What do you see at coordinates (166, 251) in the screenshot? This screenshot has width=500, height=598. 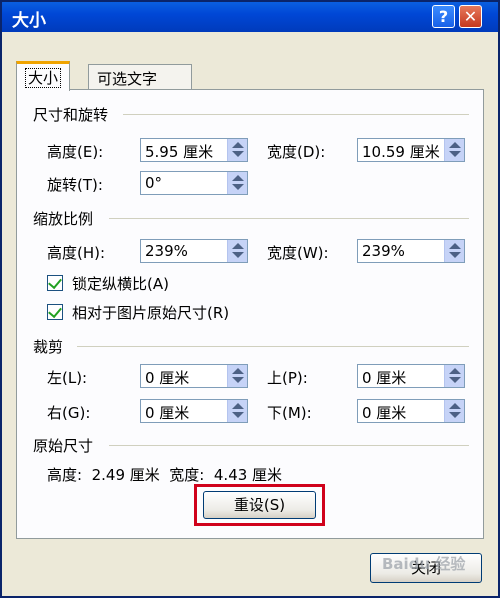 I see `scale-height-value: 239%` at bounding box center [166, 251].